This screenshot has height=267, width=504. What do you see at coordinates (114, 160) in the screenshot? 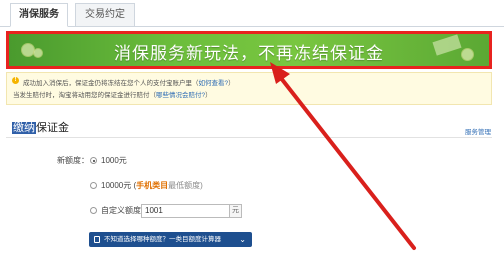
I see `option-1000-label: 1000元` at bounding box center [114, 160].